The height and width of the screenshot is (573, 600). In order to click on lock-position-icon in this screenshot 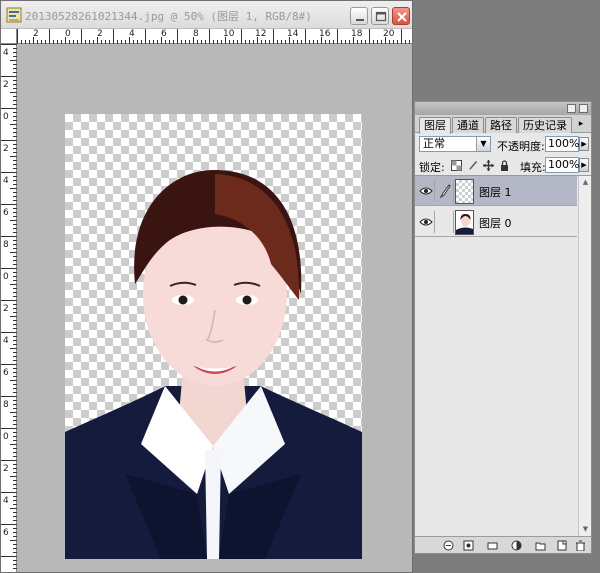, I will do `click(488, 165)`.